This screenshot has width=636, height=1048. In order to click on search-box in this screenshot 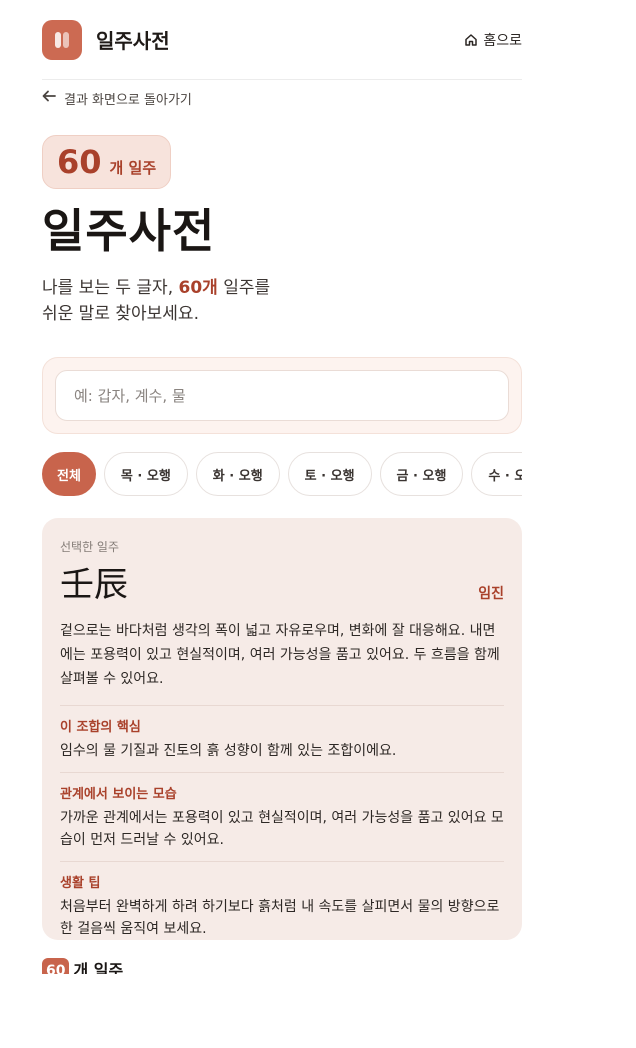, I will do `click(282, 395)`.